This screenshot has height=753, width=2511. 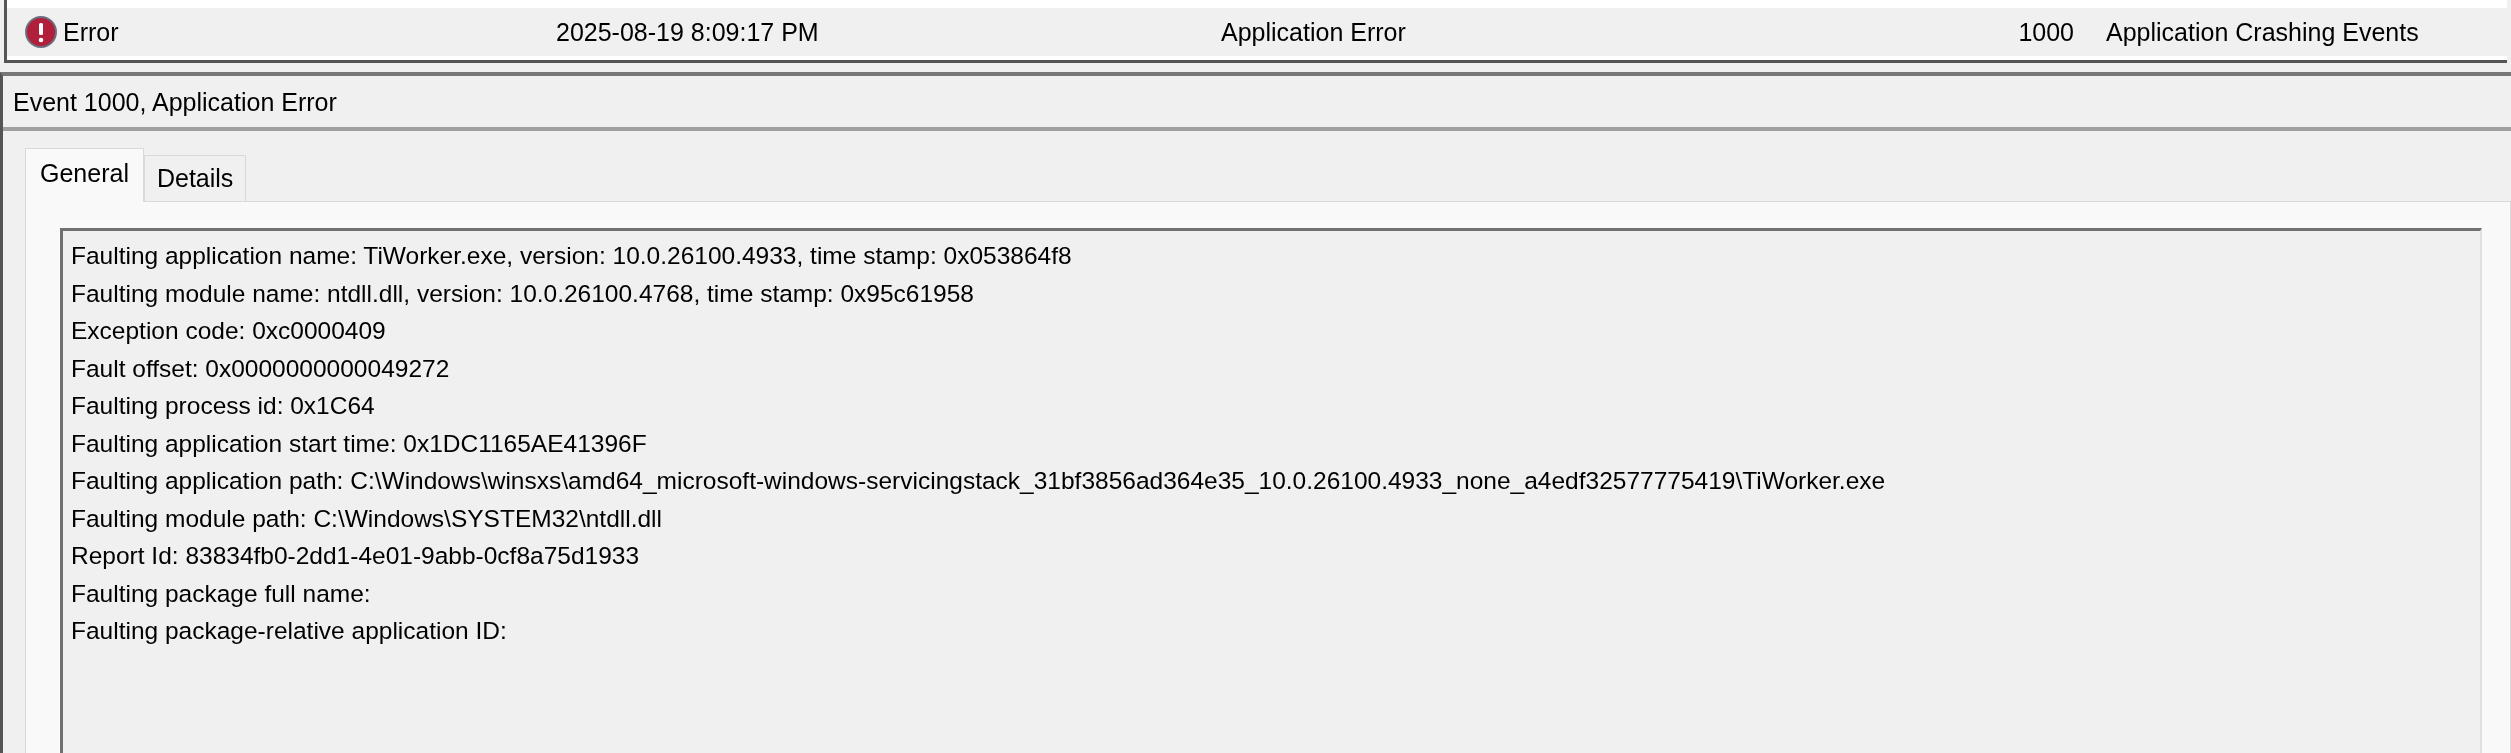 I want to click on tab: Details, so click(x=195, y=178).